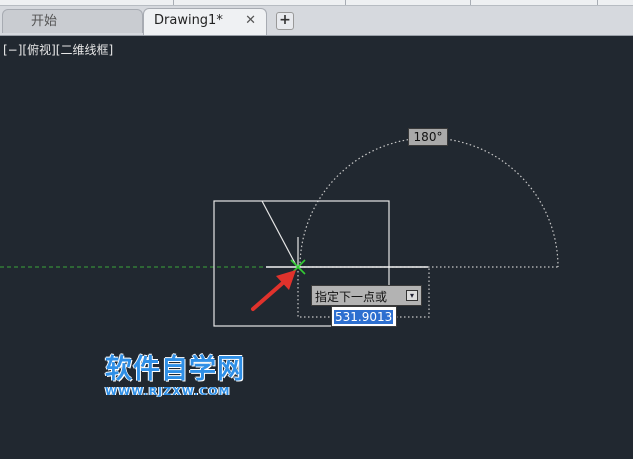  I want to click on watermark-logo: 软件自学网 WWW.RJZXW.COM, so click(185, 376).